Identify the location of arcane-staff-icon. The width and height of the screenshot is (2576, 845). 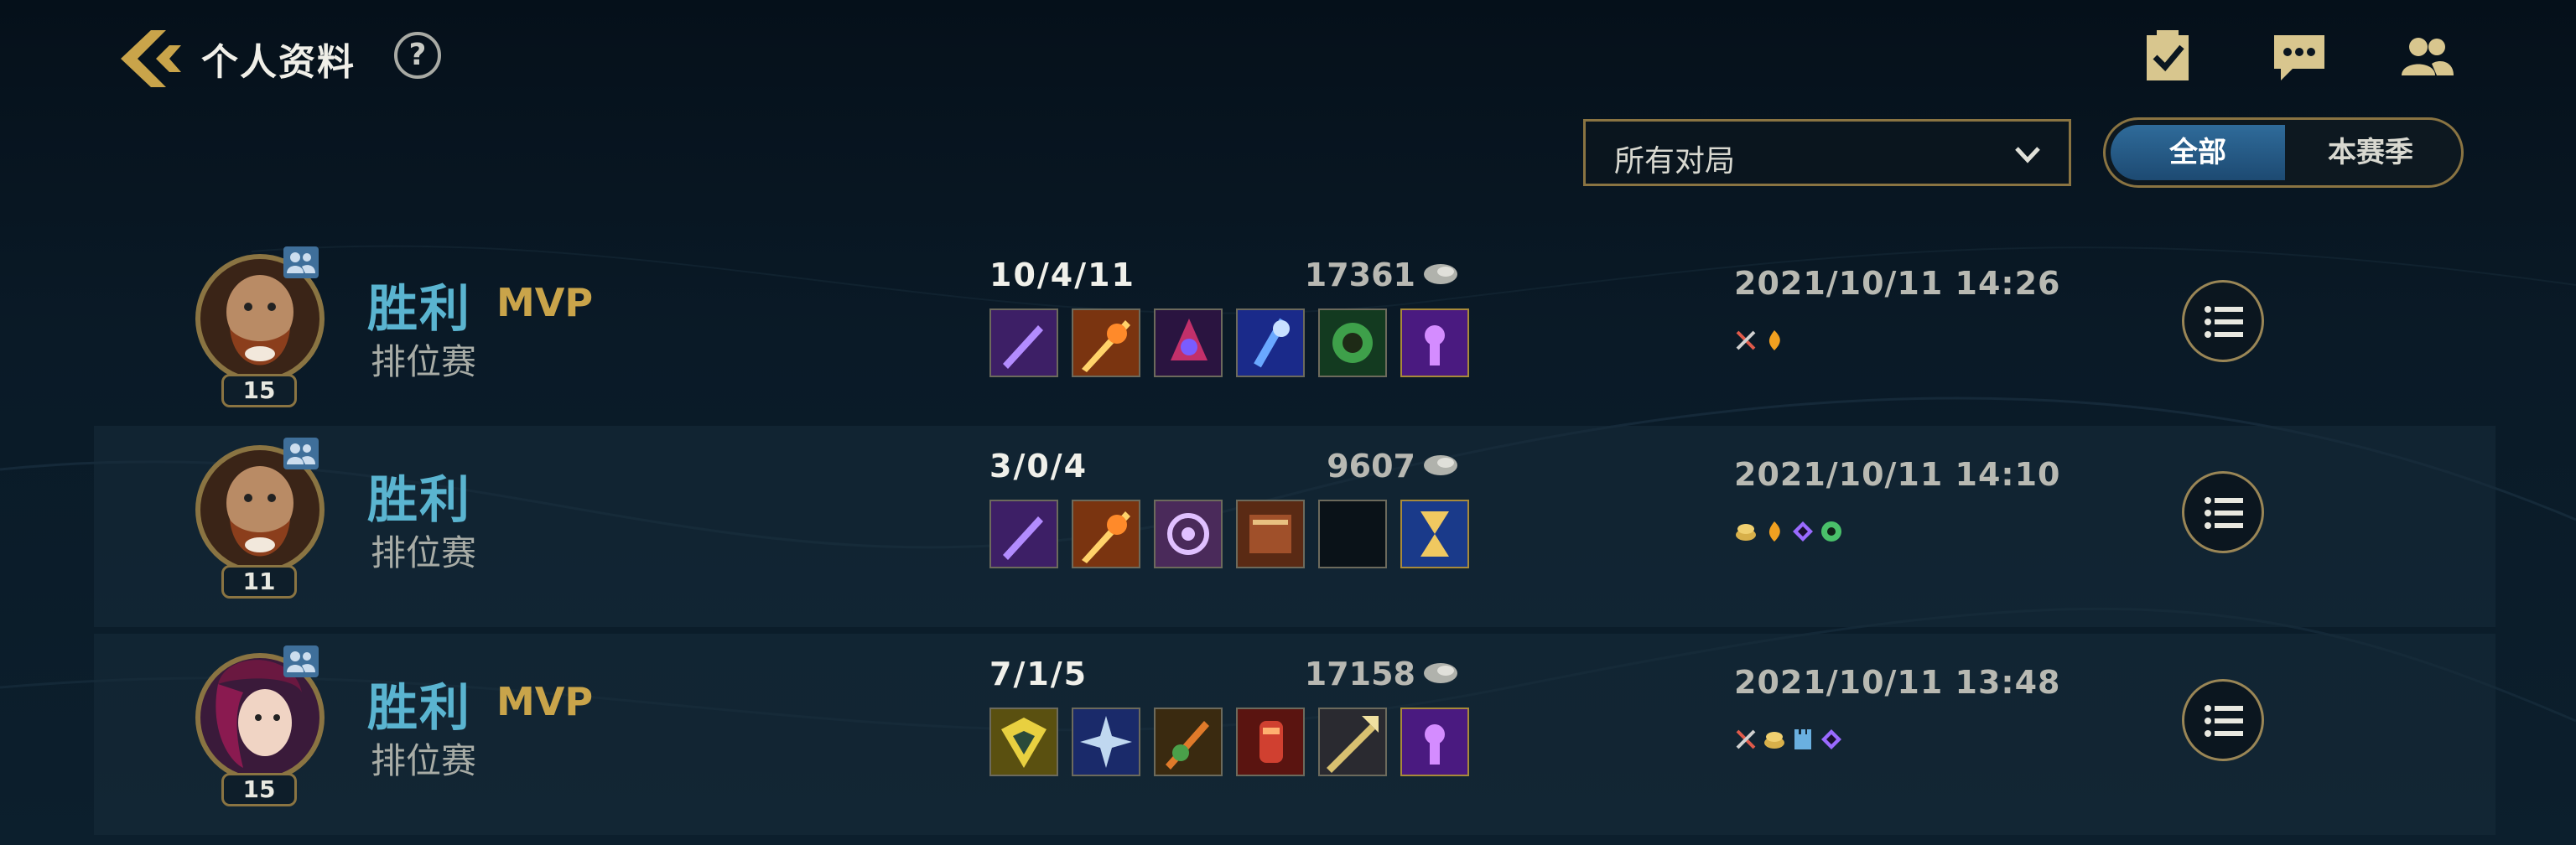
(1270, 343).